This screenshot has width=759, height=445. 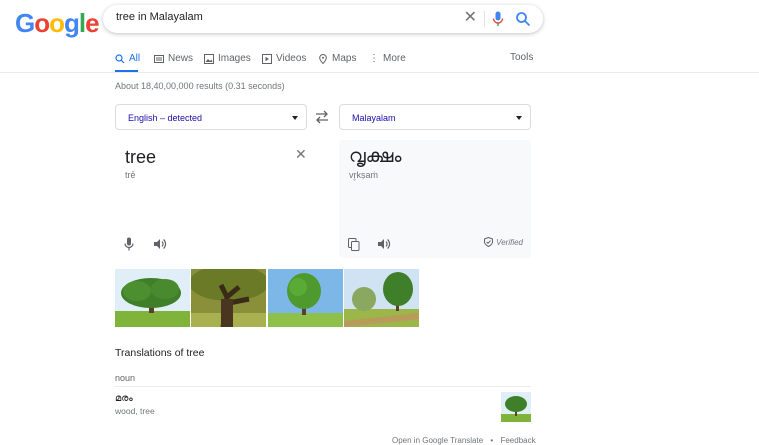 I want to click on part-of-speech: noun, so click(x=125, y=378).